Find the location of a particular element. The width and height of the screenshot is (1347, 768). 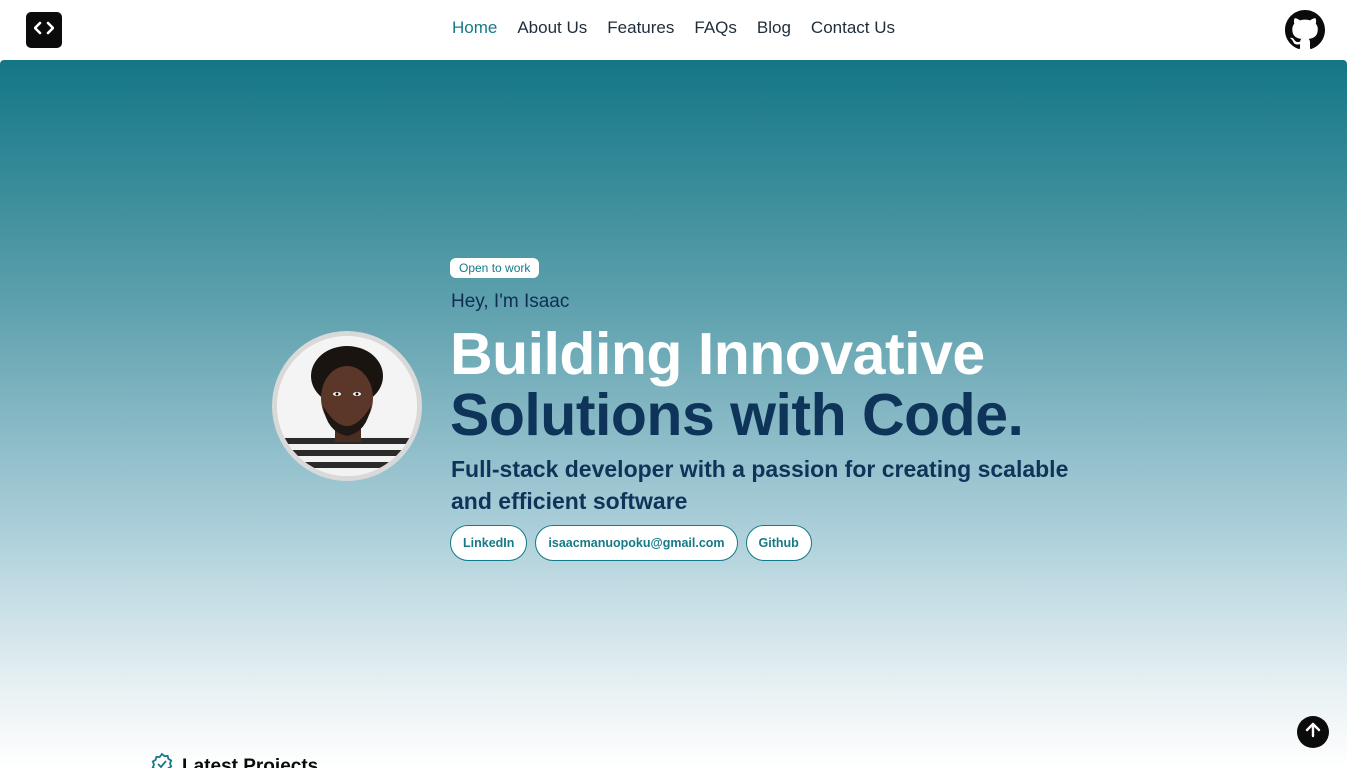

linkedin-button: LinkedIn is located at coordinates (489, 543).